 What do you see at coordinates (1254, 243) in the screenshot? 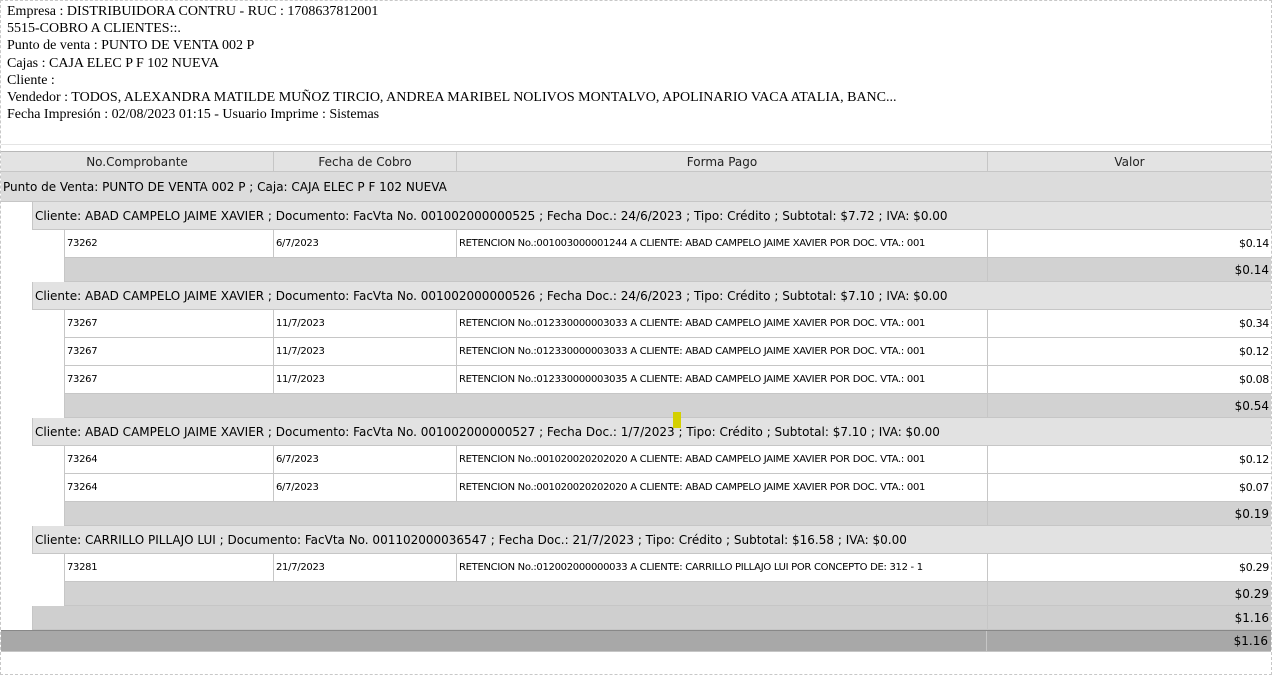
I see `cell-valor: $0.14` at bounding box center [1254, 243].